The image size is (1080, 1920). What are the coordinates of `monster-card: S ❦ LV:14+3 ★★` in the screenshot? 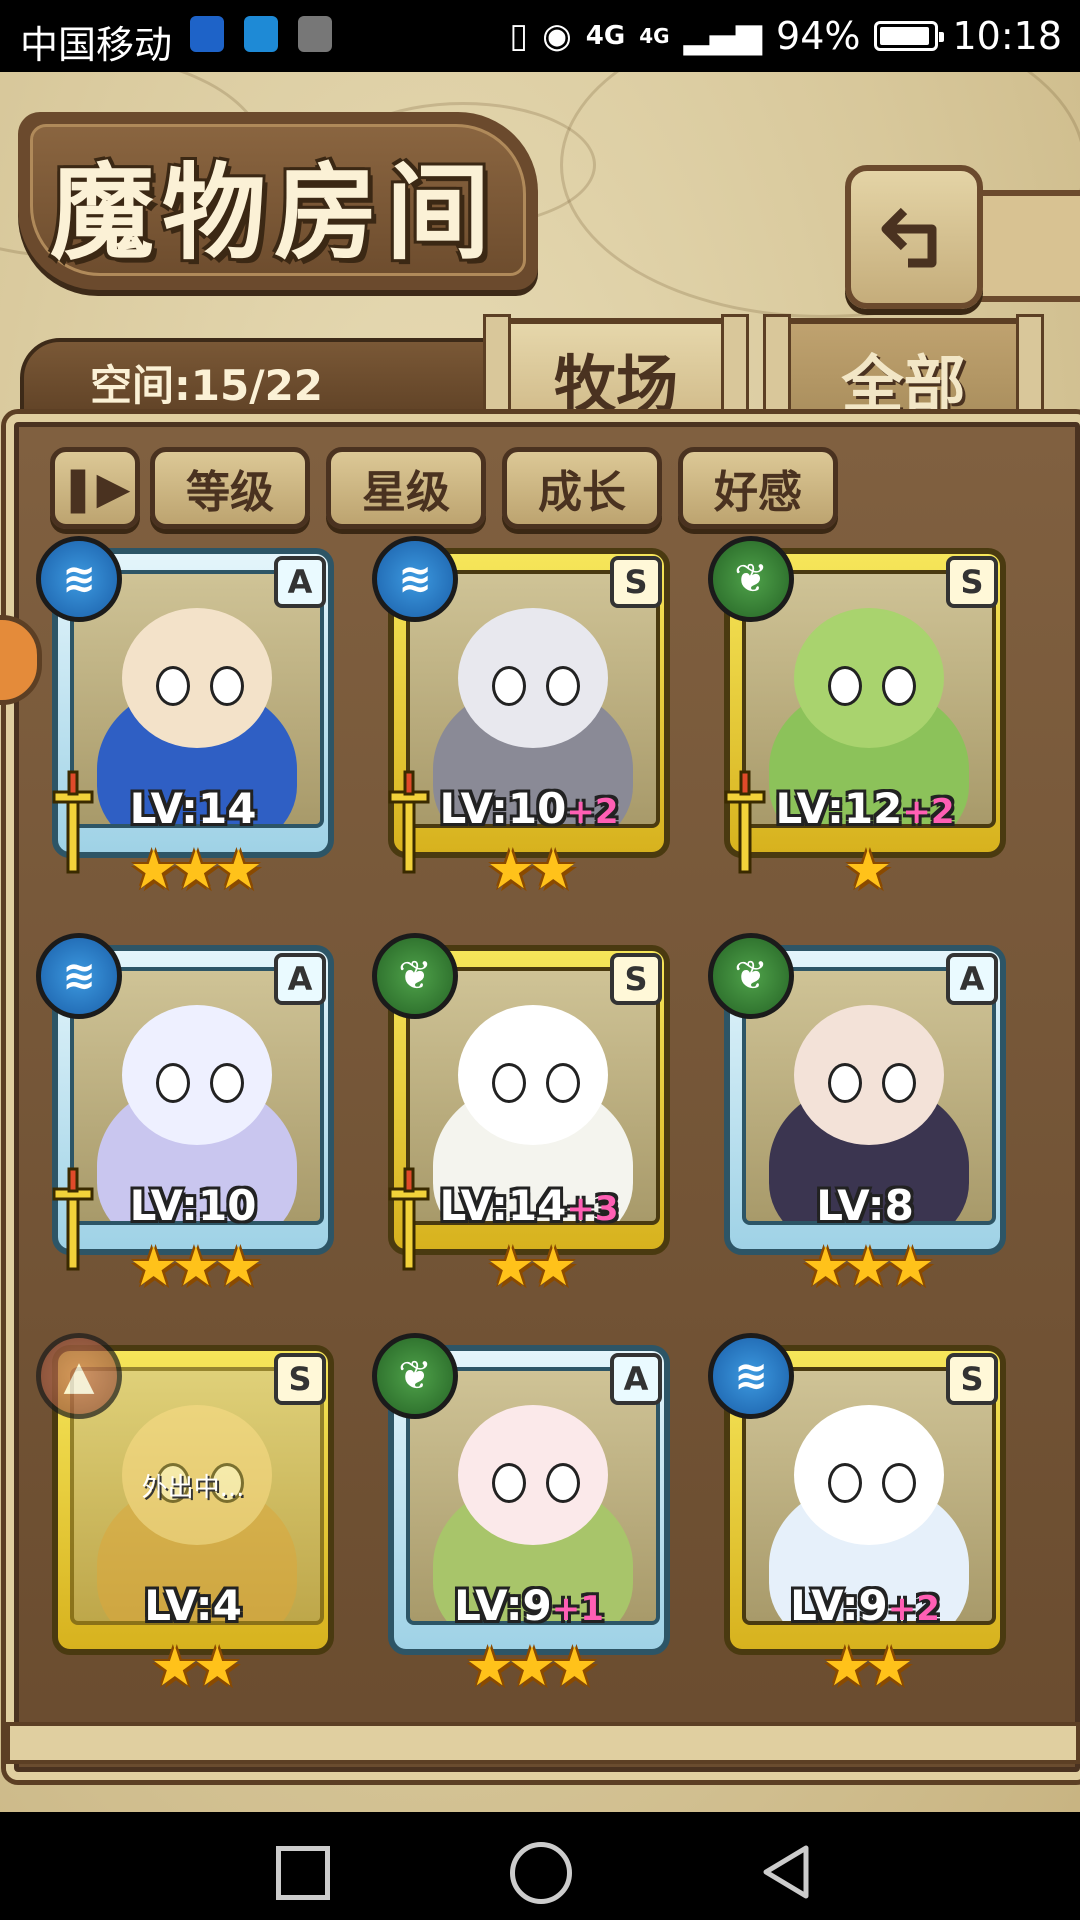 It's located at (521, 1115).